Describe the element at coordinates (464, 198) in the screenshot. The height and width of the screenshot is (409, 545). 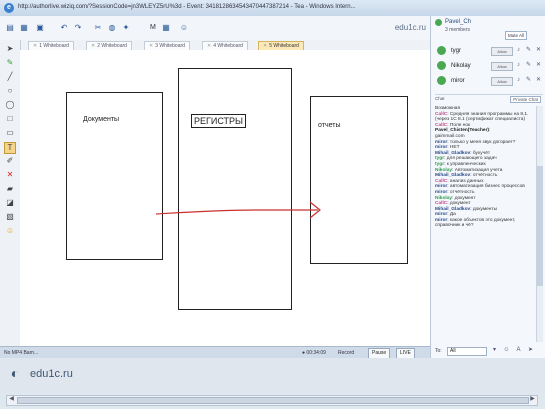
I see `chat-text: : документ` at that location.